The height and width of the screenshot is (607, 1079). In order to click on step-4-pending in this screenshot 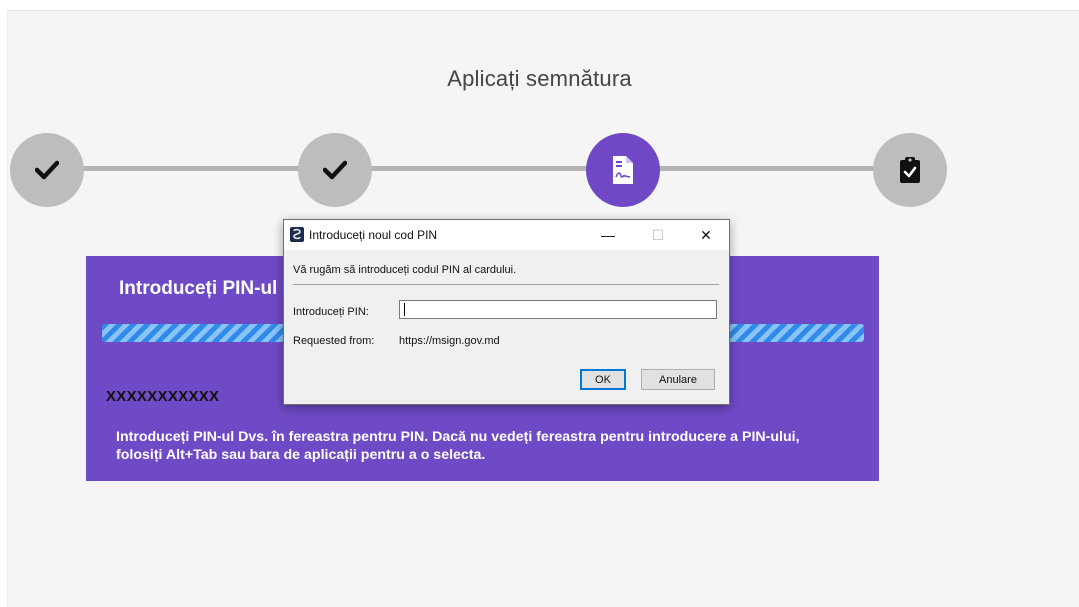, I will do `click(910, 170)`.